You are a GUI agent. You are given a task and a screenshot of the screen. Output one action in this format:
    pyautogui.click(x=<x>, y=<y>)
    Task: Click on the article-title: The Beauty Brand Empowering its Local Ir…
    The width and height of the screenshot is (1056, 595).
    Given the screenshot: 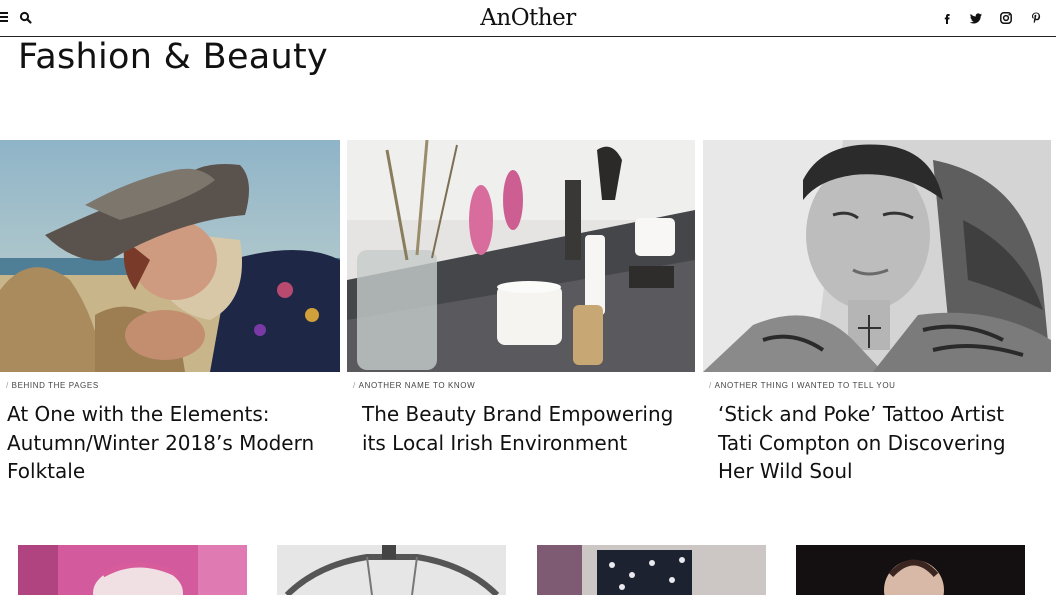 What is the action you would take?
    pyautogui.click(x=527, y=428)
    